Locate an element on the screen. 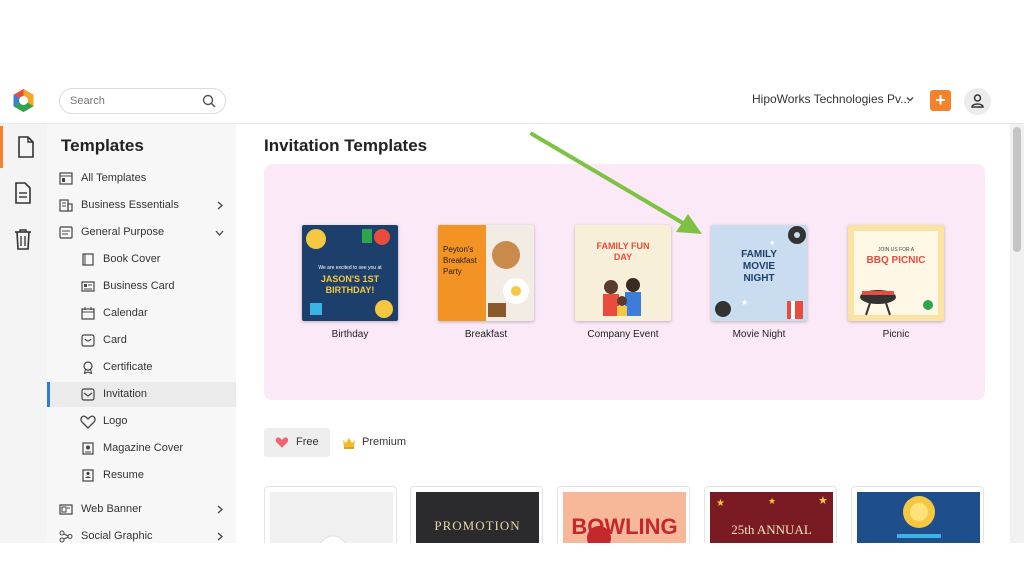 Image resolution: width=1024 pixels, height=576 pixels. sidebar-item-invitation: Invitation is located at coordinates (141, 394).